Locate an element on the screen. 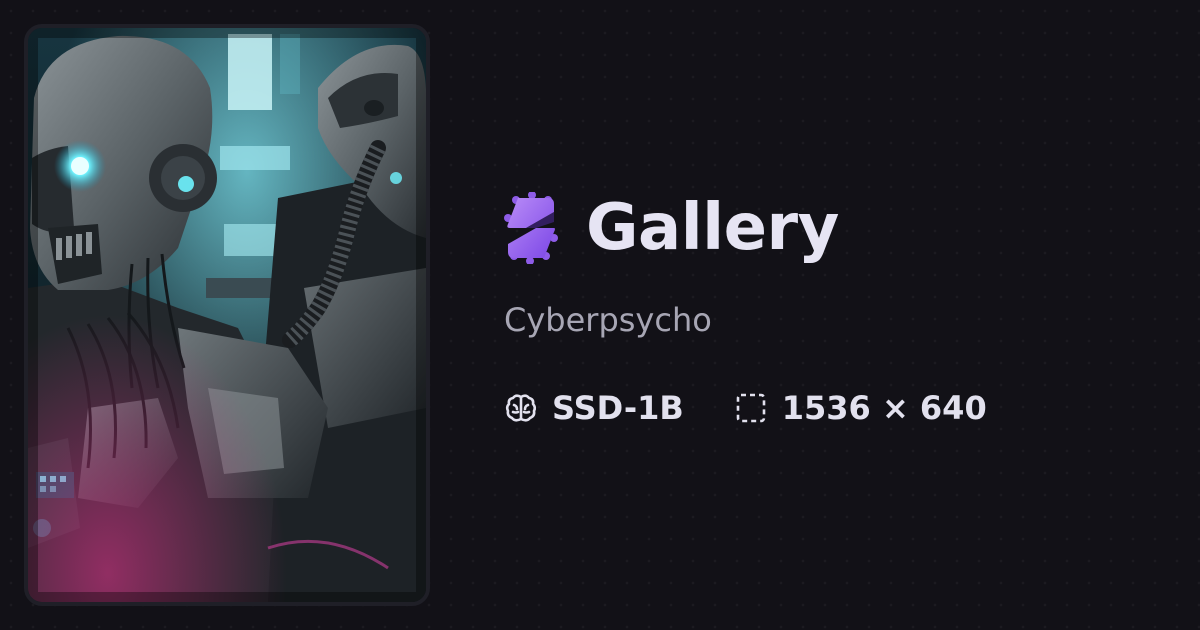 The height and width of the screenshot is (630, 1200). image-title: Cyberpsycho is located at coordinates (608, 320).